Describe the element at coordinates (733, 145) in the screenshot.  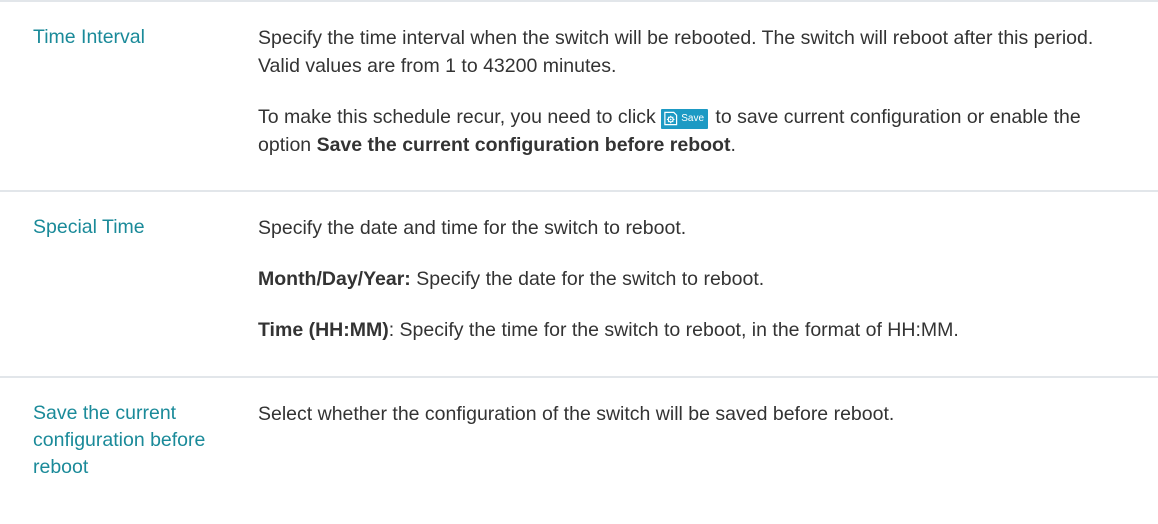
I see `recur-text-end: .` at that location.